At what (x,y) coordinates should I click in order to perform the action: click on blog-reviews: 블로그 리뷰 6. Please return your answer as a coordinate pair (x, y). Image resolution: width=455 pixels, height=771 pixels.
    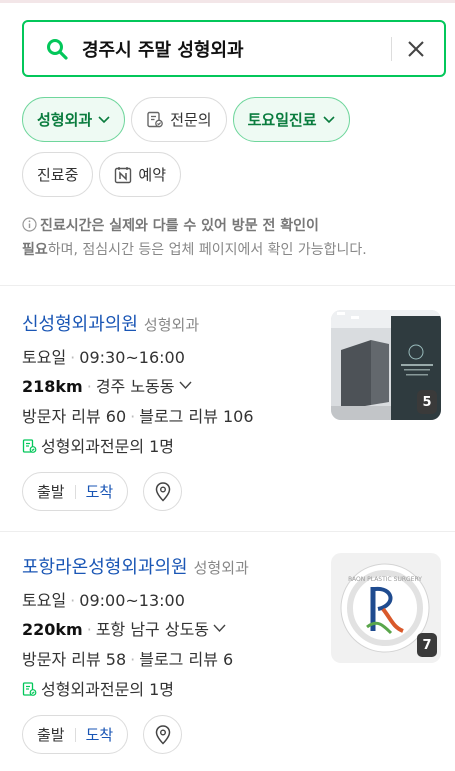
    Looking at the image, I should click on (186, 659).